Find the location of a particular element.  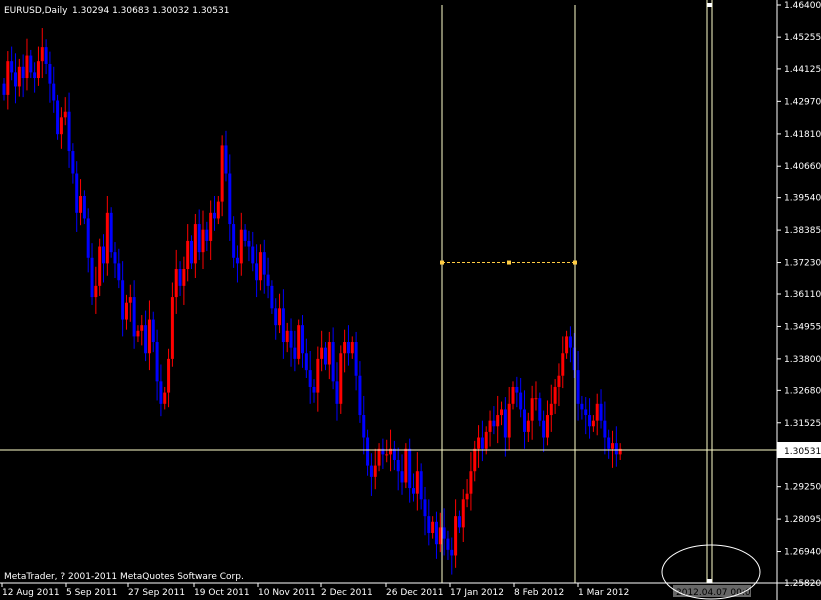

time-tick-label: 12 Aug 2011 is located at coordinates (31, 593).